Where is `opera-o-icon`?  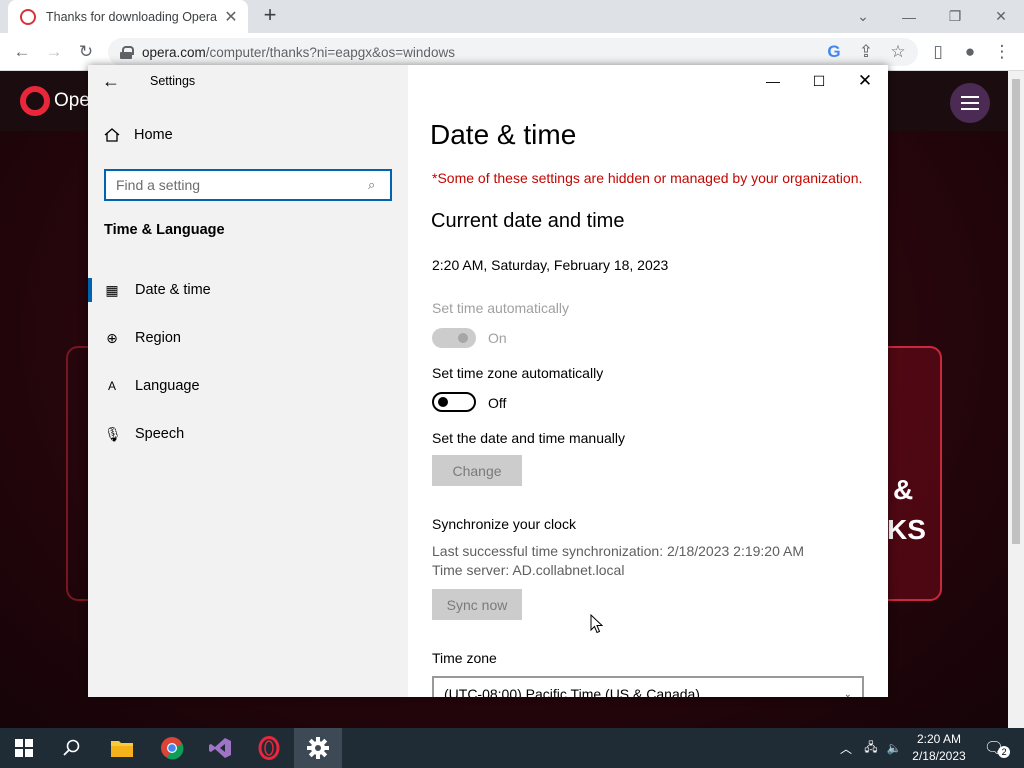 opera-o-icon is located at coordinates (35, 101).